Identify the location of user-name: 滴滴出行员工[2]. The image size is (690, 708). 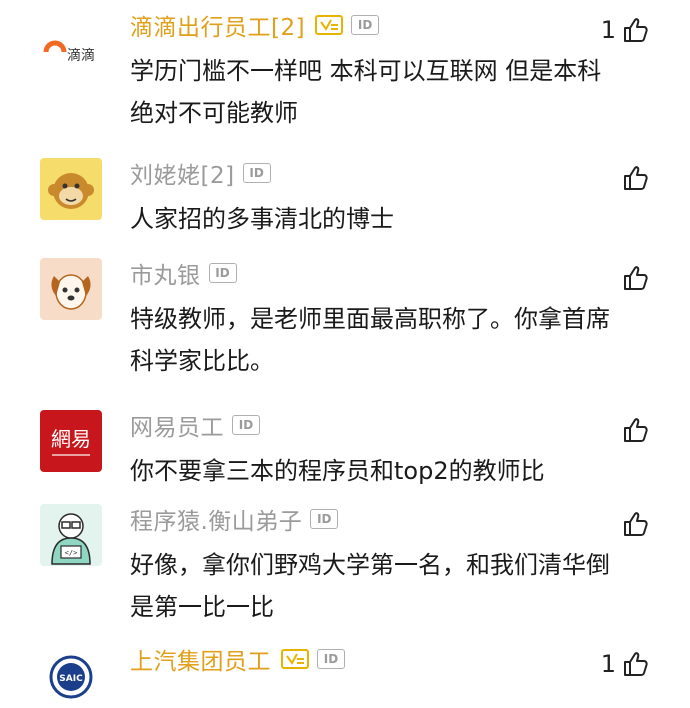
(217, 25).